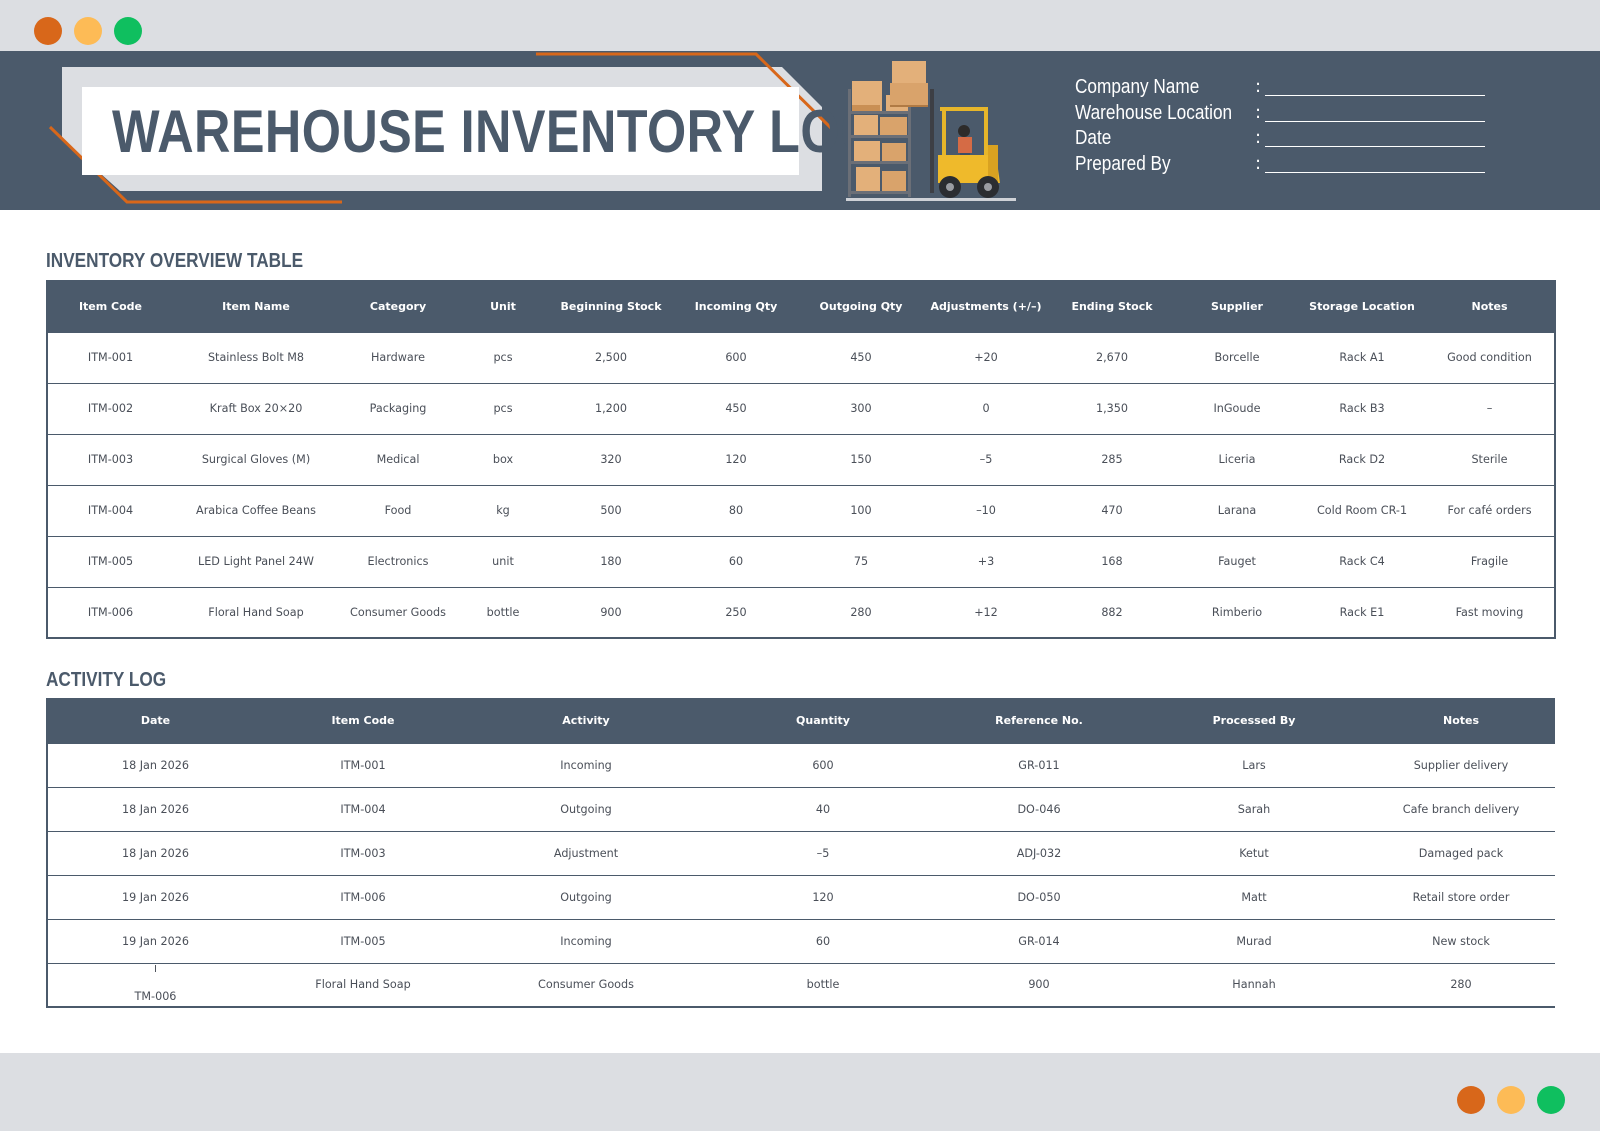 The height and width of the screenshot is (1131, 1600). I want to click on column-header: Date, so click(155, 720).